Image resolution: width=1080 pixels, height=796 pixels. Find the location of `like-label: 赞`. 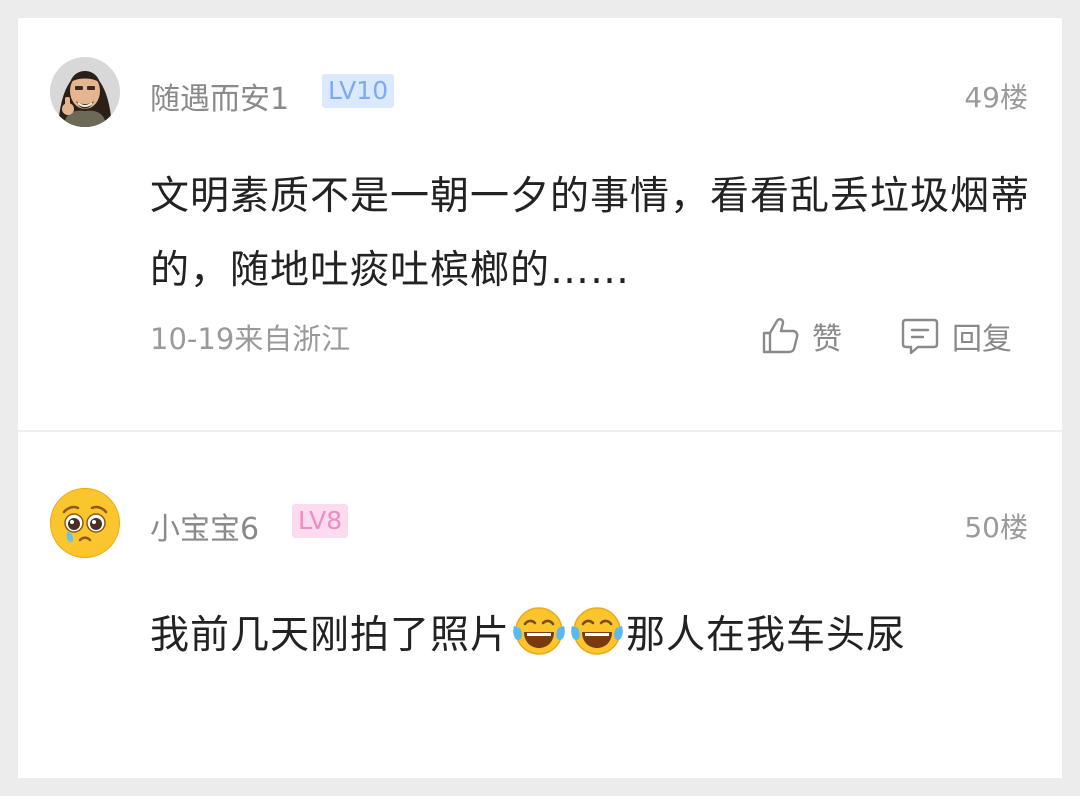

like-label: 赞 is located at coordinates (827, 339).